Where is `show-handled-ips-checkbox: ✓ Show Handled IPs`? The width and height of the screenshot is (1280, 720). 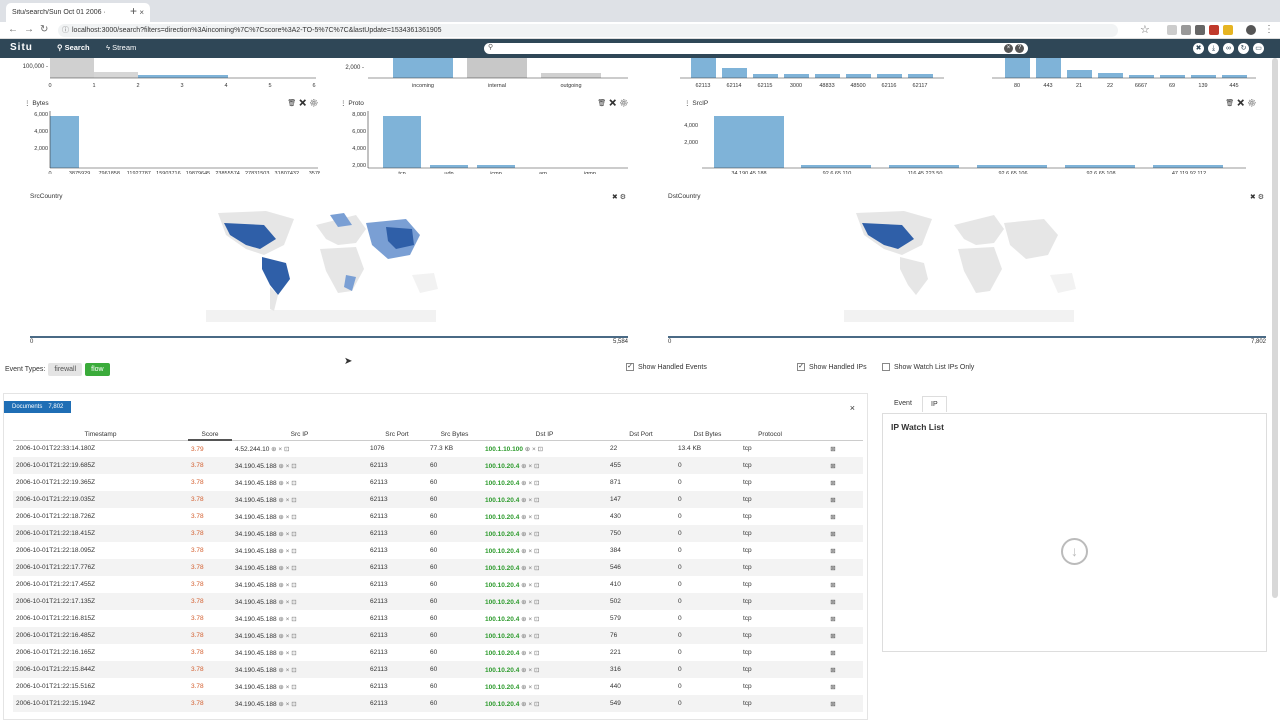
show-handled-ips-checkbox: ✓ Show Handled IPs is located at coordinates (832, 367).